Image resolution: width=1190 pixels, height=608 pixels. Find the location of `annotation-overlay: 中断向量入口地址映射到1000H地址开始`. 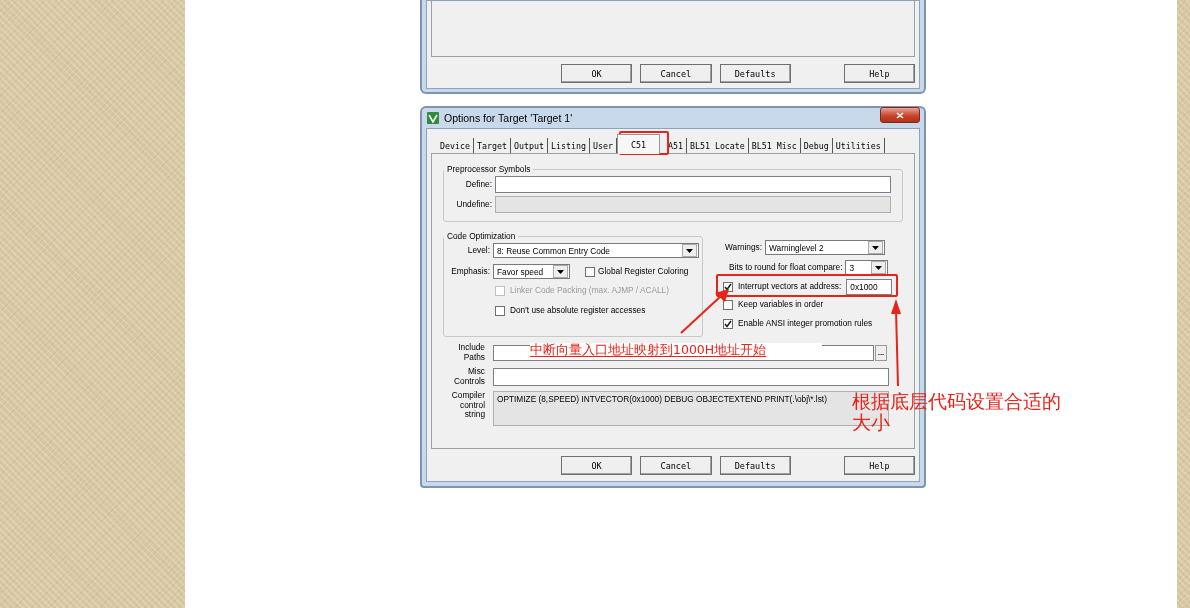

annotation-overlay: 中断向量入口地址映射到1000H地址开始 is located at coordinates (676, 350).